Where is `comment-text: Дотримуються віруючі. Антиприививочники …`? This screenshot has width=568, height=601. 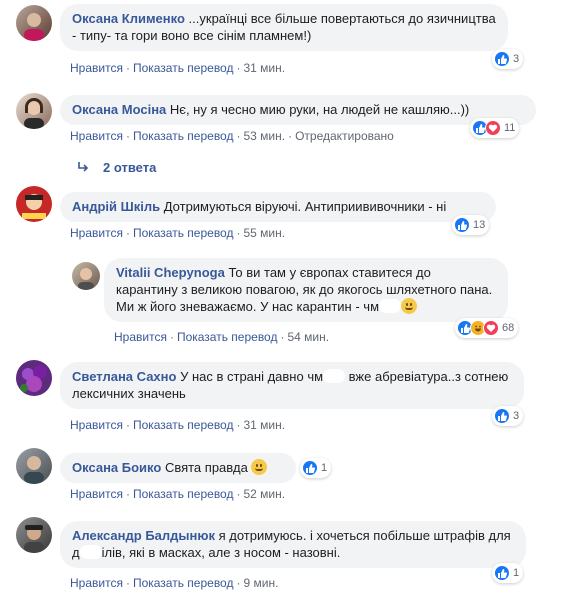 comment-text: Дотримуються віруючі. Антиприививочники … is located at coordinates (305, 206).